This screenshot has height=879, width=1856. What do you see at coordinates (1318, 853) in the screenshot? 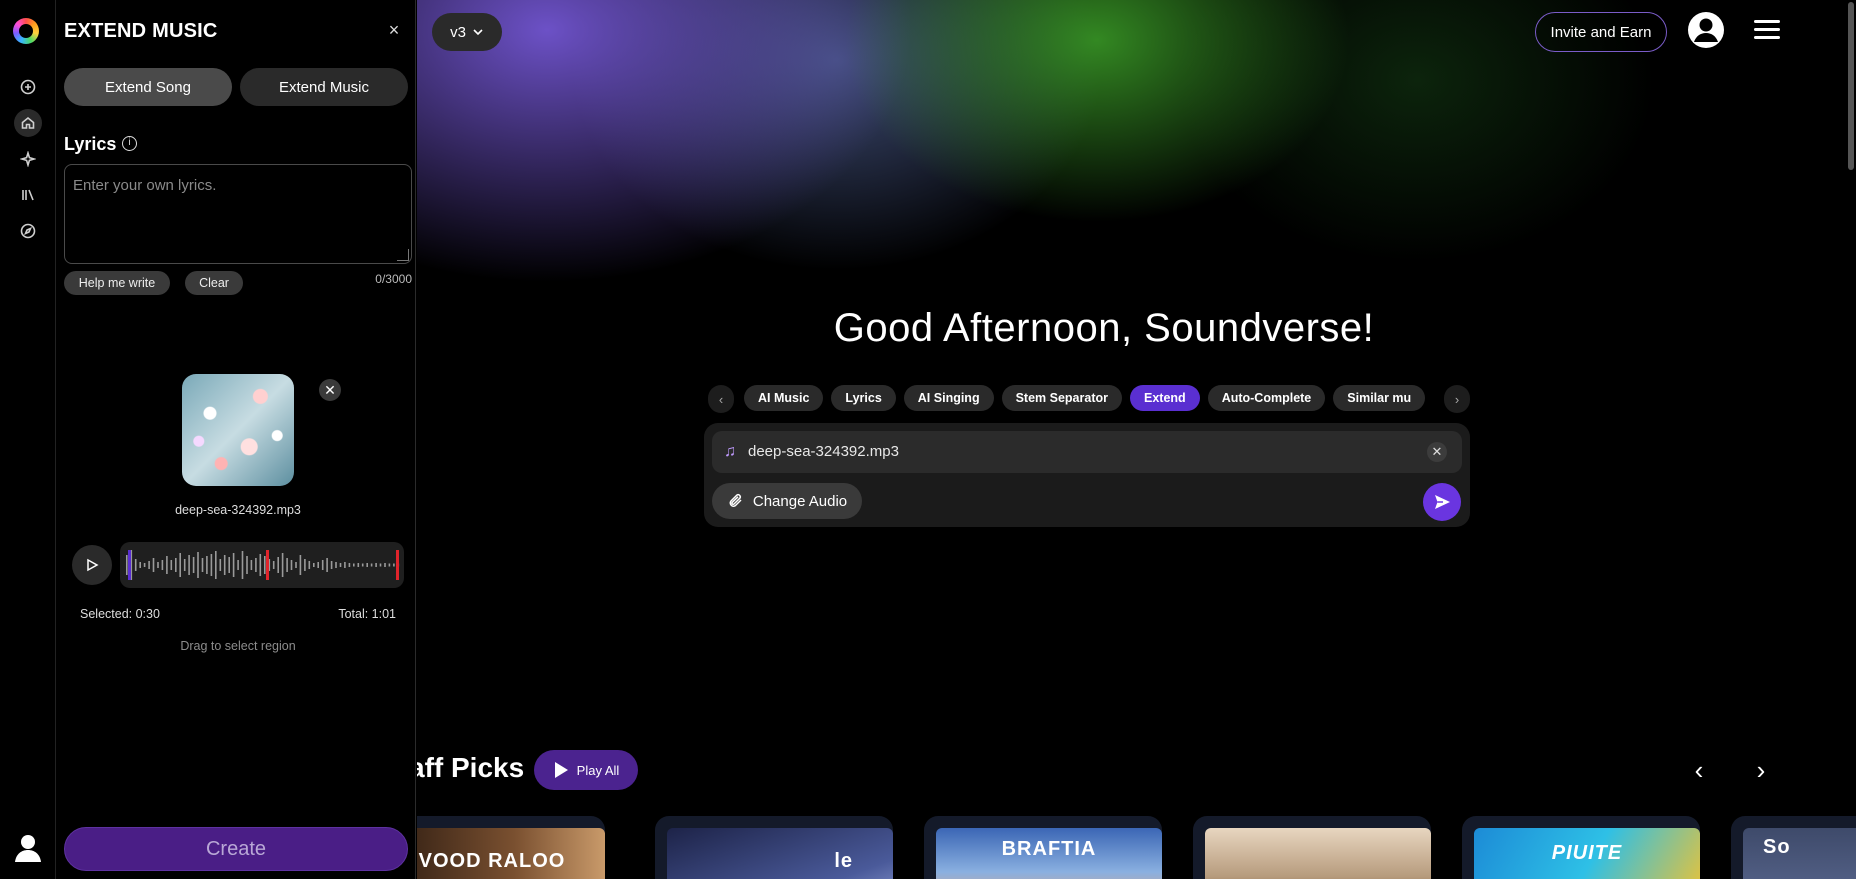
I see `album-art` at bounding box center [1318, 853].